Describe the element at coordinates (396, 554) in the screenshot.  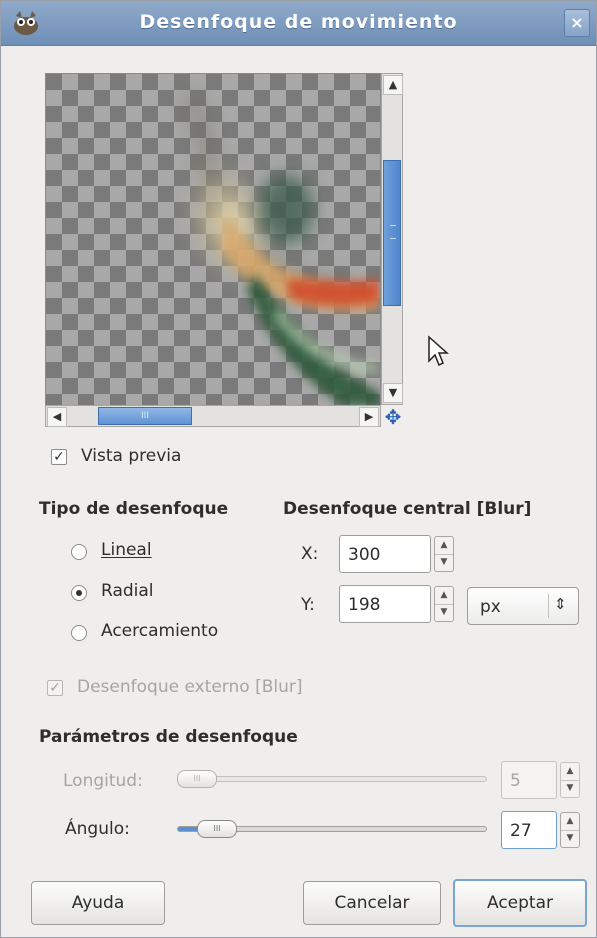
I see `center-x-input: 300 ▲ ▼` at that location.